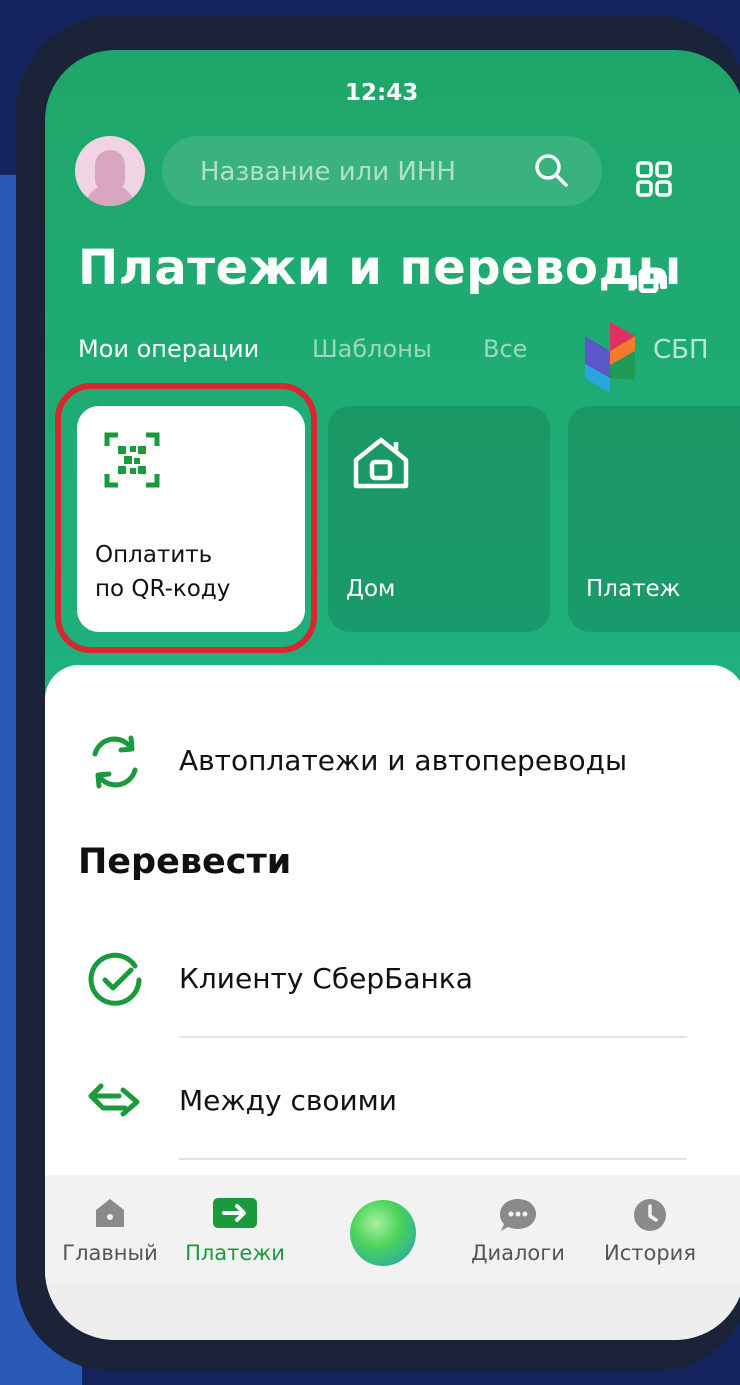  Describe the element at coordinates (505, 349) in the screenshot. I see `tab-all: Все` at that location.